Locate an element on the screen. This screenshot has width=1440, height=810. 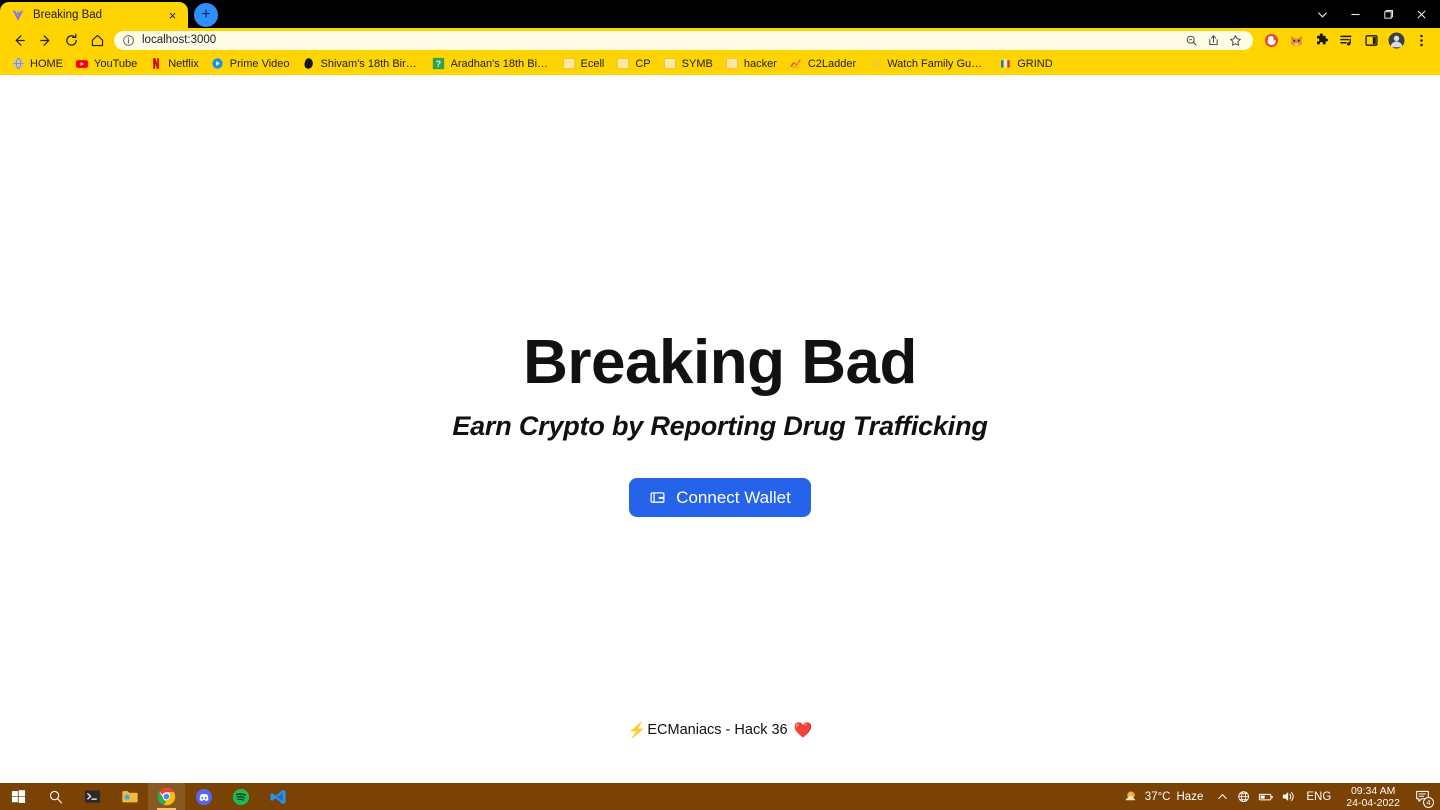
bookmark-label: GRIND is located at coordinates (1035, 63).